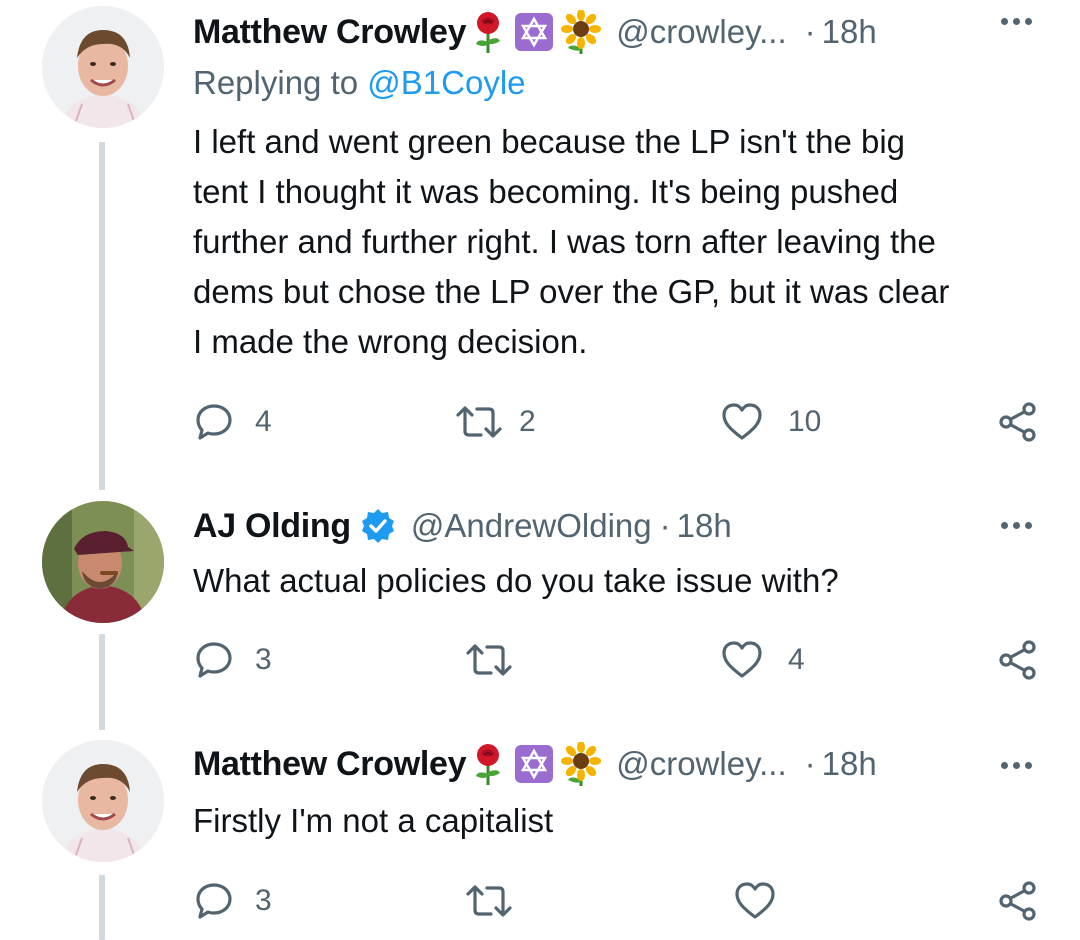 The width and height of the screenshot is (1080, 940). I want to click on display-name: AJ Olding, so click(272, 526).